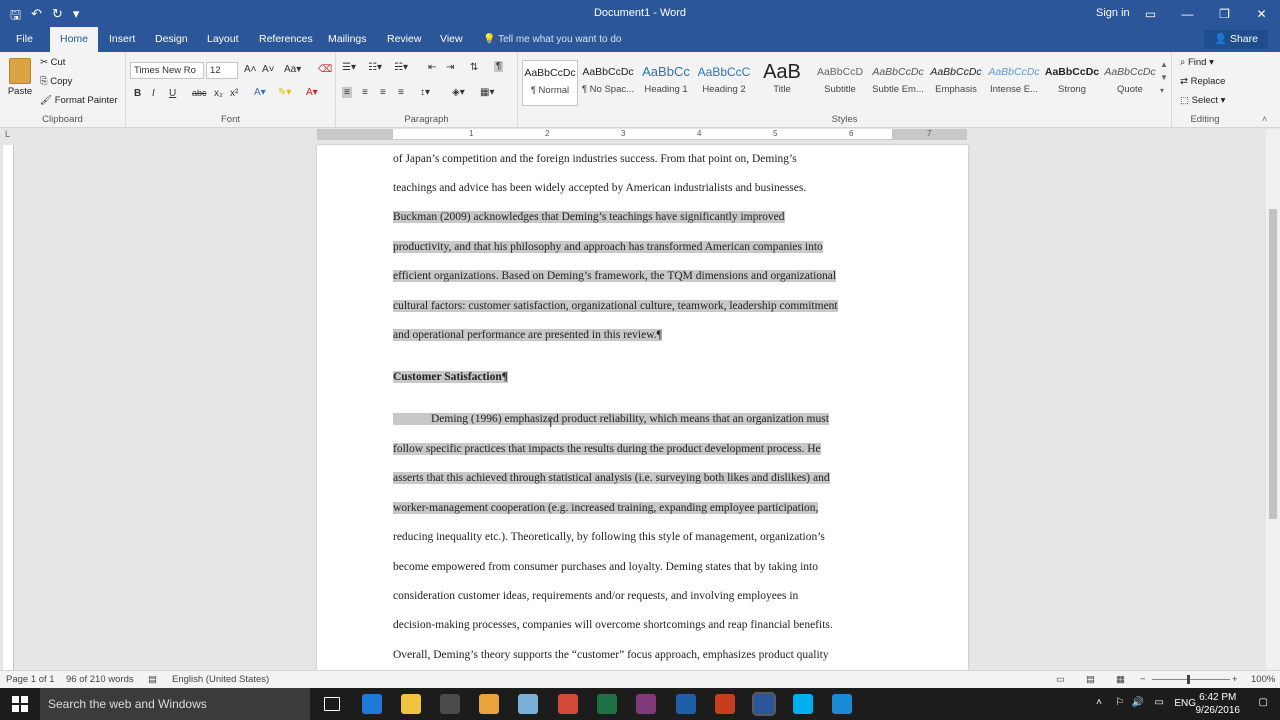 This screenshot has width=1280, height=720. Describe the element at coordinates (383, 92) in the screenshot. I see `align-right-icon: ≡` at that location.